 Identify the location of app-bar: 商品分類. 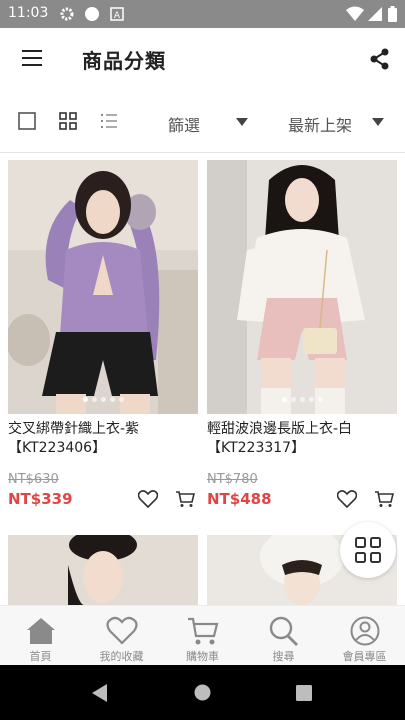
(202, 59).